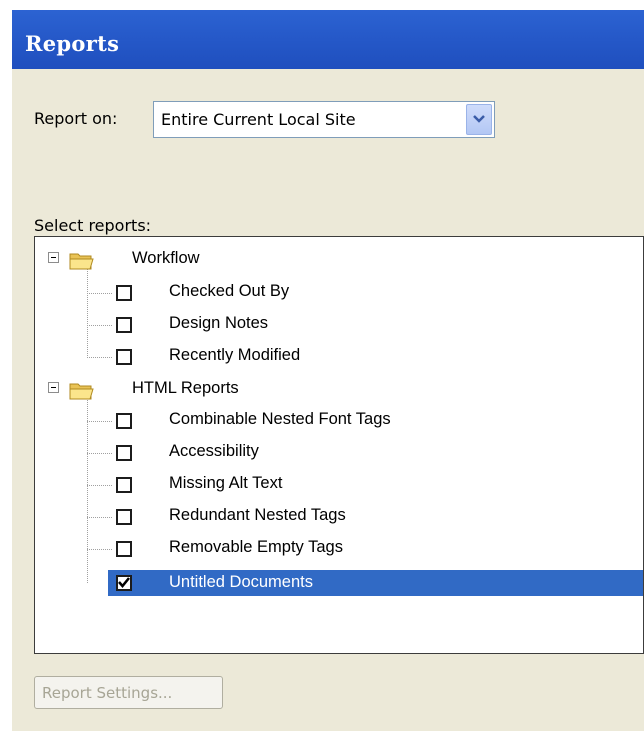 This screenshot has height=731, width=644. Describe the element at coordinates (225, 483) in the screenshot. I see `item-label-missing-alt-text: Missing Alt Text` at that location.